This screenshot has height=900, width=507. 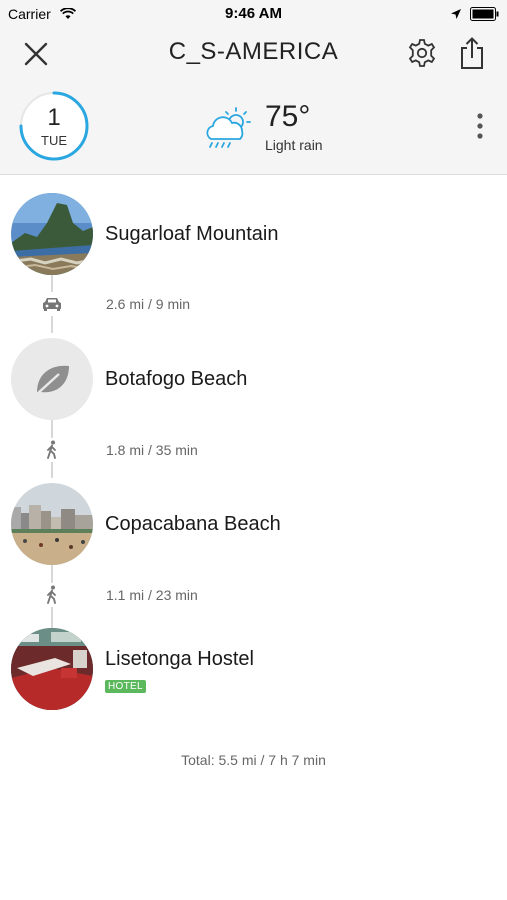 What do you see at coordinates (192, 234) in the screenshot?
I see `stop-name: Sugarloaf Mountain` at bounding box center [192, 234].